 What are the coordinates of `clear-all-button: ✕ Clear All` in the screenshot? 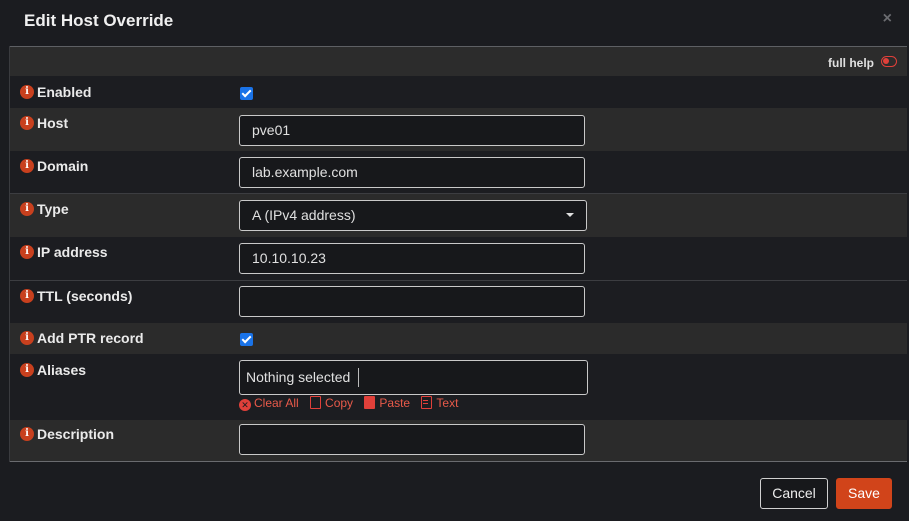 It's located at (269, 403).